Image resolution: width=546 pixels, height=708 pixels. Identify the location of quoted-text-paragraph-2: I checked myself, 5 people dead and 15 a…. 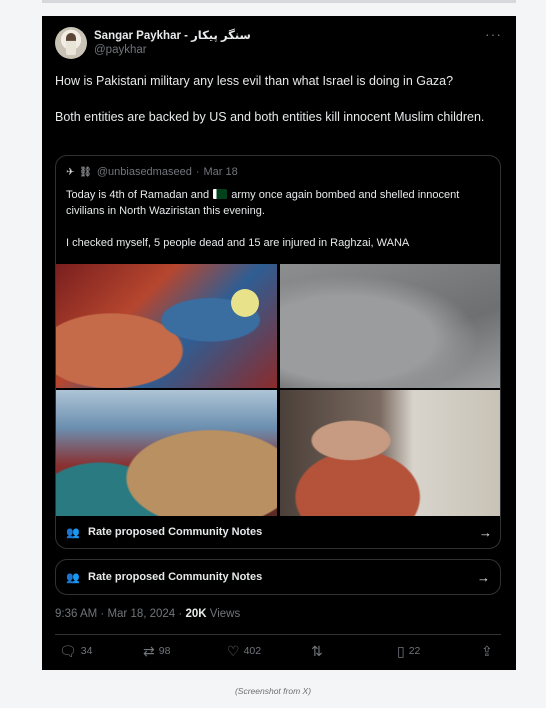
(238, 243).